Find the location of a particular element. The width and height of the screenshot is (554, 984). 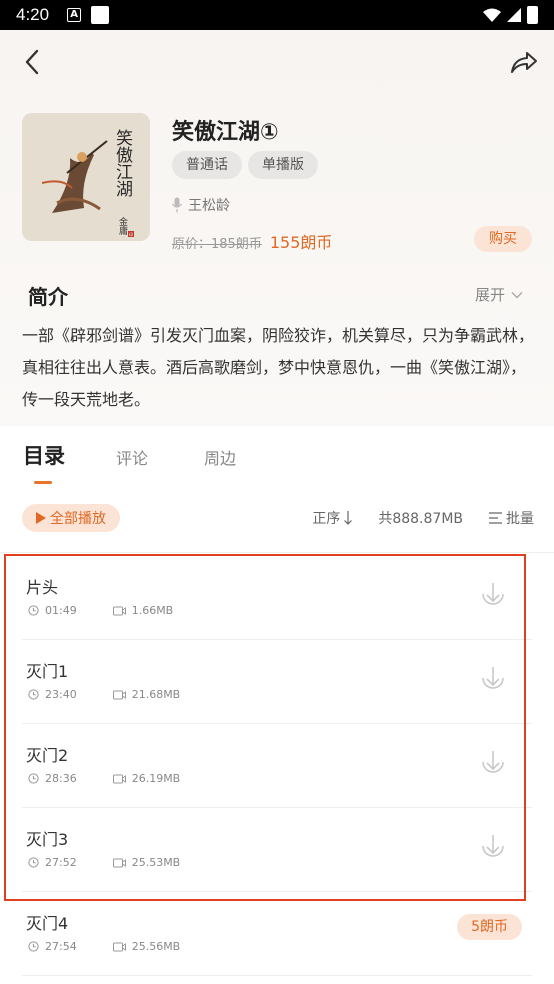

episode-size: 21.68MB is located at coordinates (156, 694).